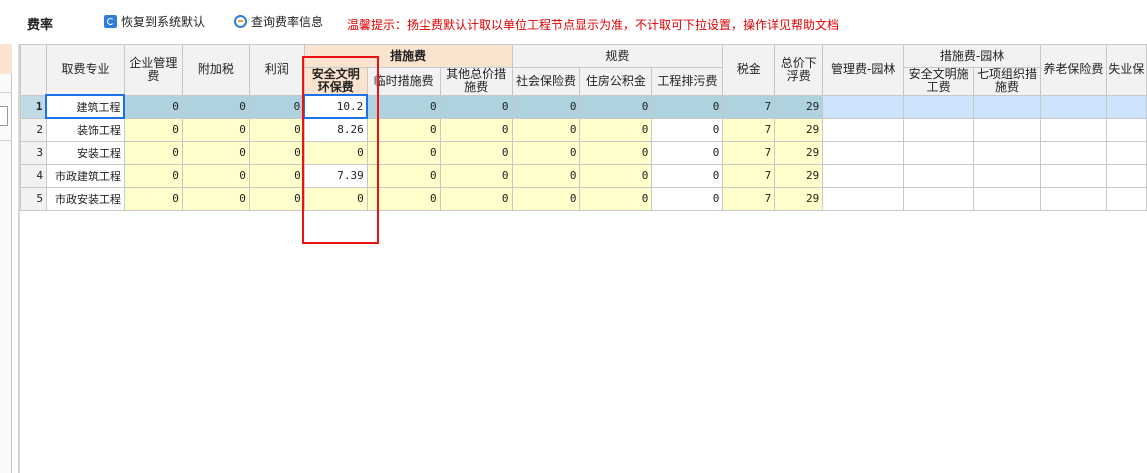 The image size is (1147, 473). I want to click on restore-default-label: 恢复到系统默认, so click(163, 22).